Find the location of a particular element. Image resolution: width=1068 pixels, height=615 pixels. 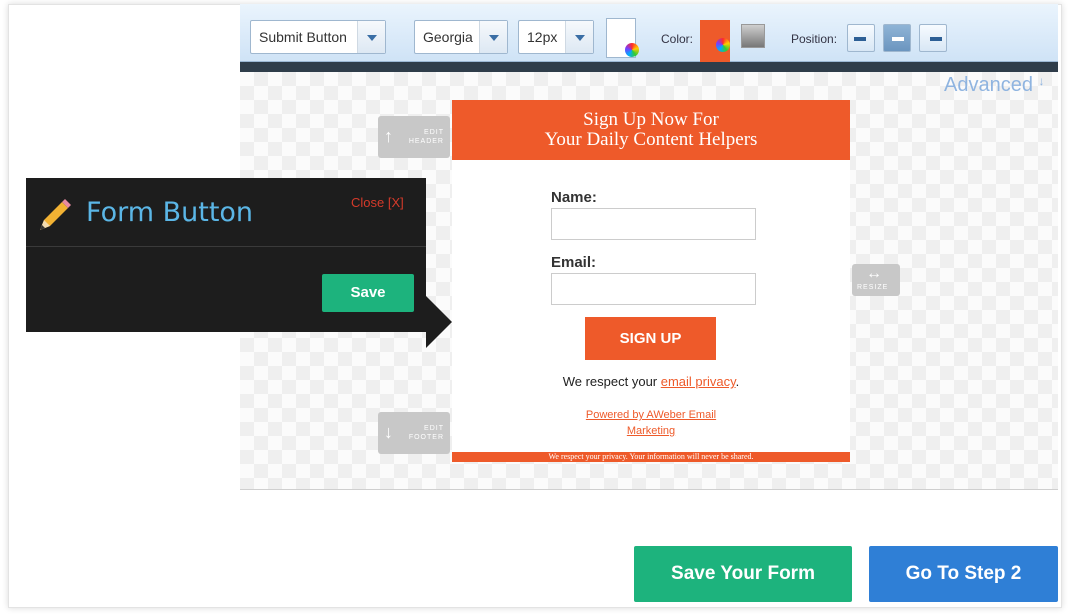

popover-pointer is located at coordinates (439, 322).